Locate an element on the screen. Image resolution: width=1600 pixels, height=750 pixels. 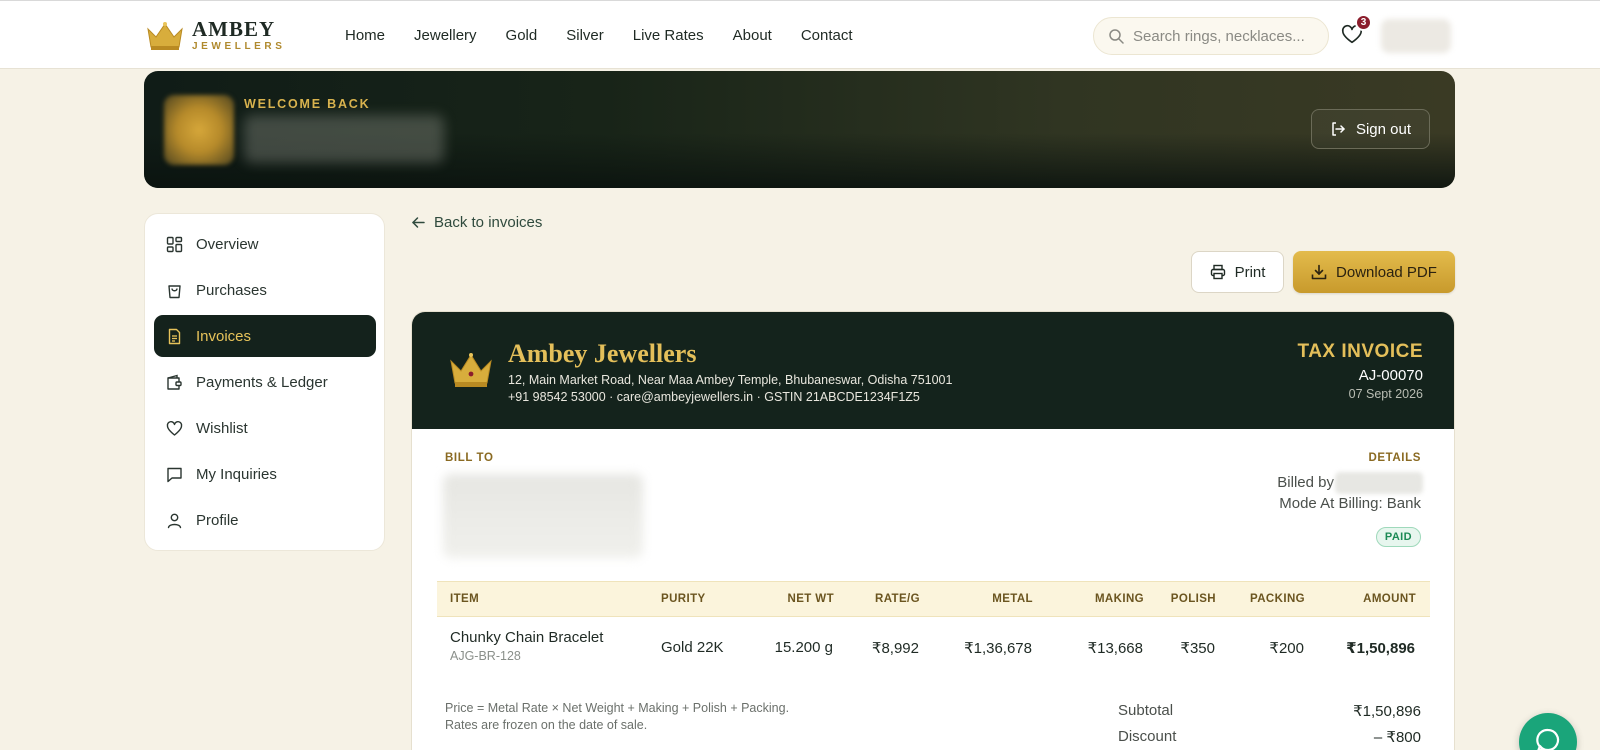
download-label: Download PDF is located at coordinates (1386, 272).